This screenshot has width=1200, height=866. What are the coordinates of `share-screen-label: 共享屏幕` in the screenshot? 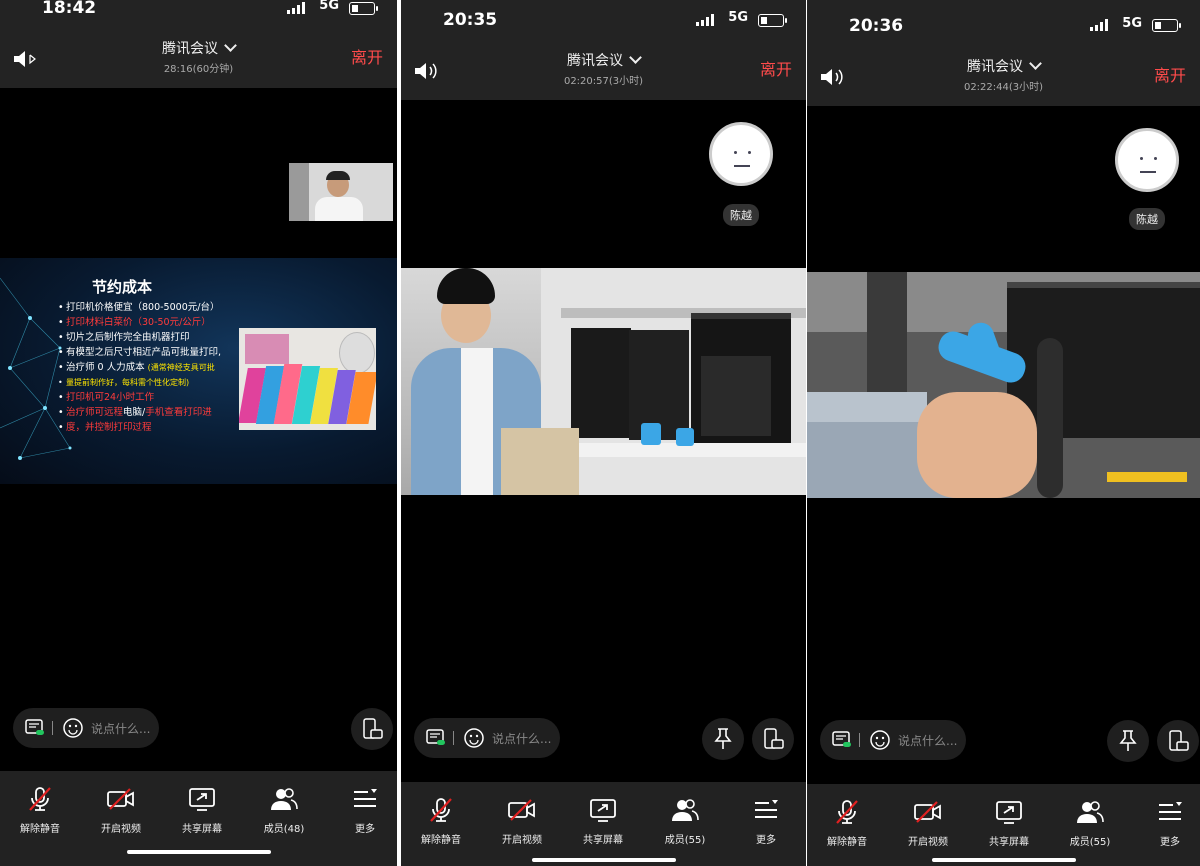 It's located at (603, 840).